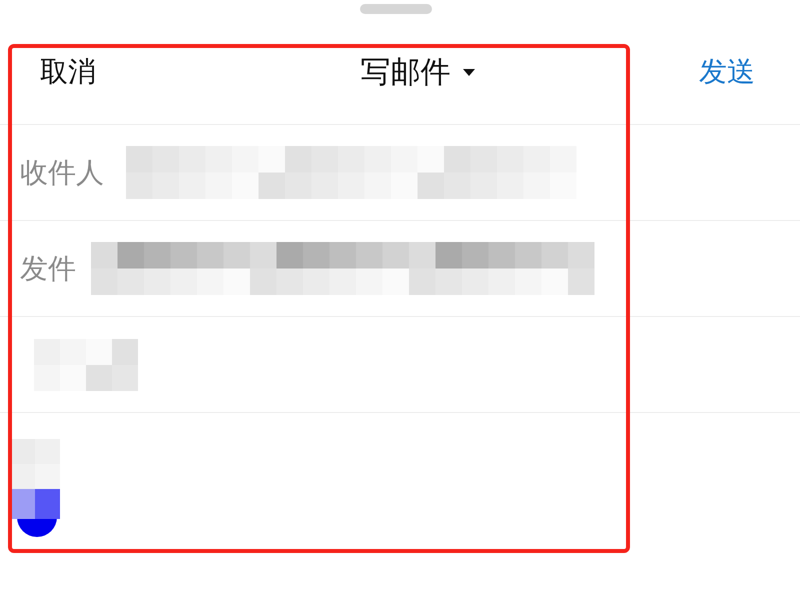 The height and width of the screenshot is (600, 800). I want to click on field-label: 收件人, so click(62, 172).